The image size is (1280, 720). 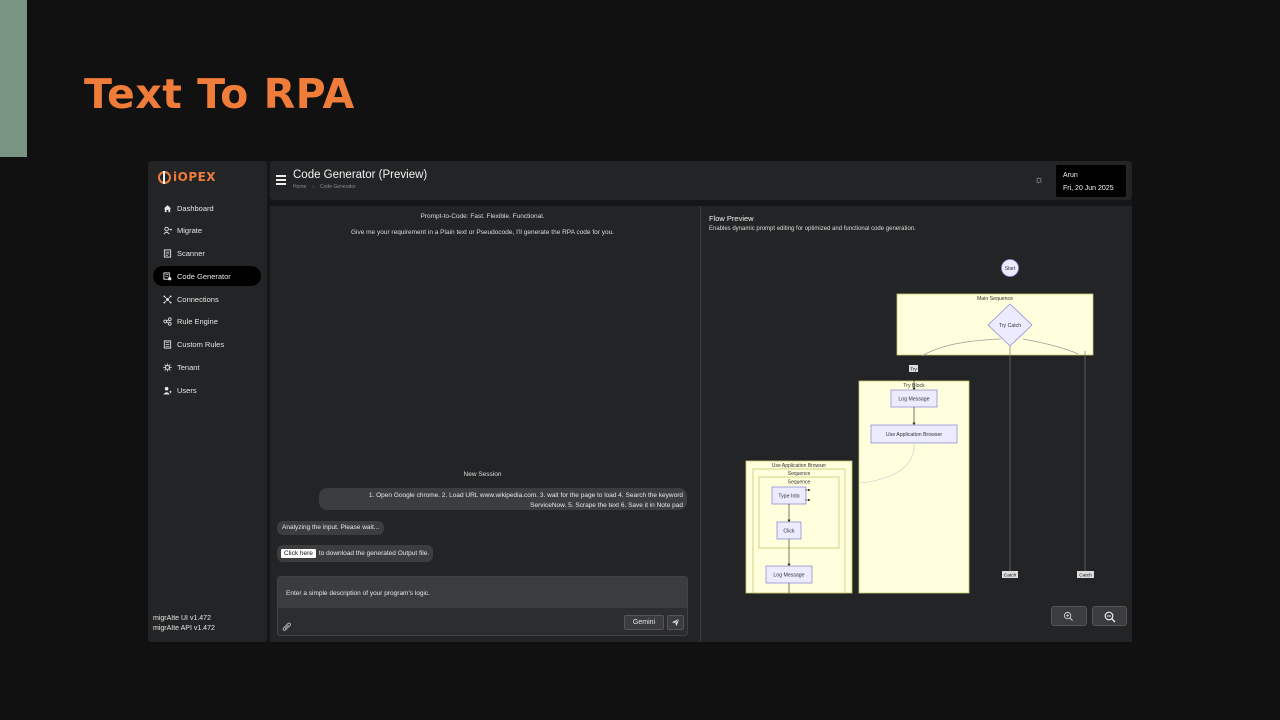 What do you see at coordinates (298, 553) in the screenshot?
I see `download-button: Click here` at bounding box center [298, 553].